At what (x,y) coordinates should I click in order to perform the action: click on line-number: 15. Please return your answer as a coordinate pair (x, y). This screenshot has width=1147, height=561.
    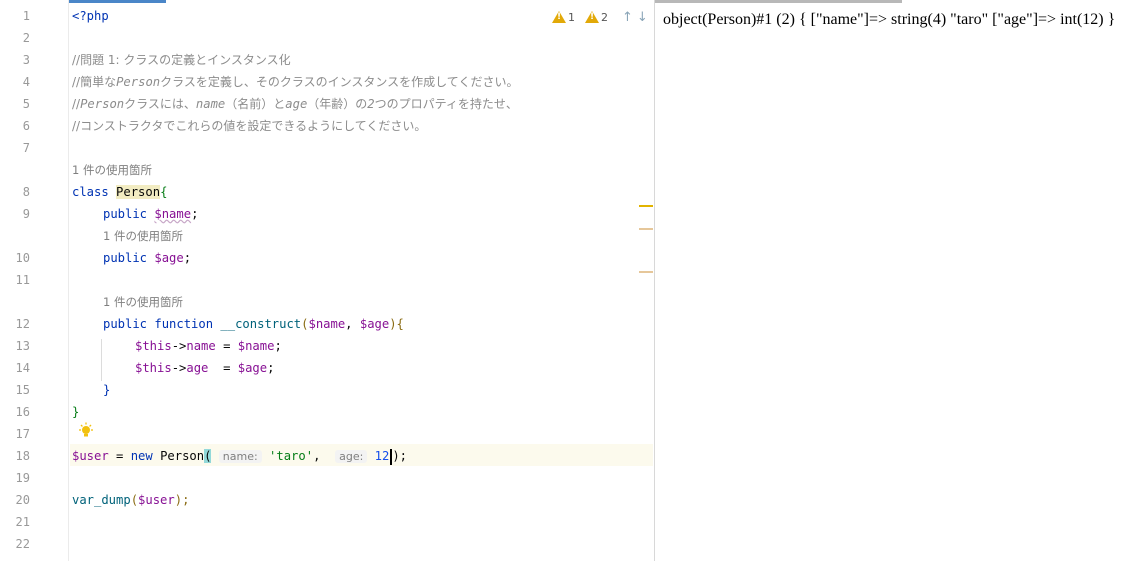
    Looking at the image, I should click on (22, 390).